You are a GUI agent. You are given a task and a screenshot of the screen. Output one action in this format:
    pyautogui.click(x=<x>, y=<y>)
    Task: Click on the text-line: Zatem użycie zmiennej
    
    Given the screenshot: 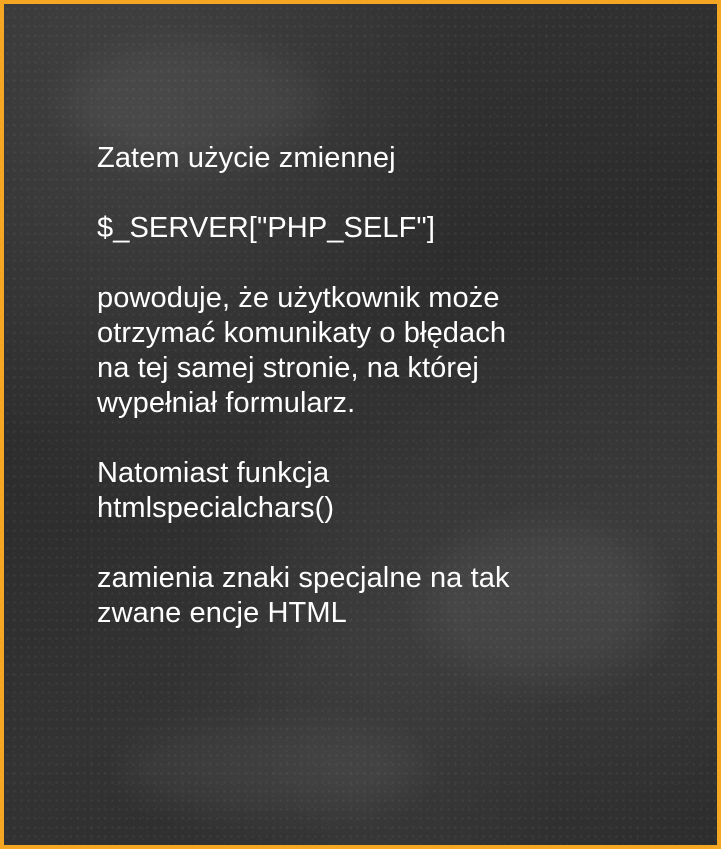 What is the action you would take?
    pyautogui.click(x=246, y=158)
    